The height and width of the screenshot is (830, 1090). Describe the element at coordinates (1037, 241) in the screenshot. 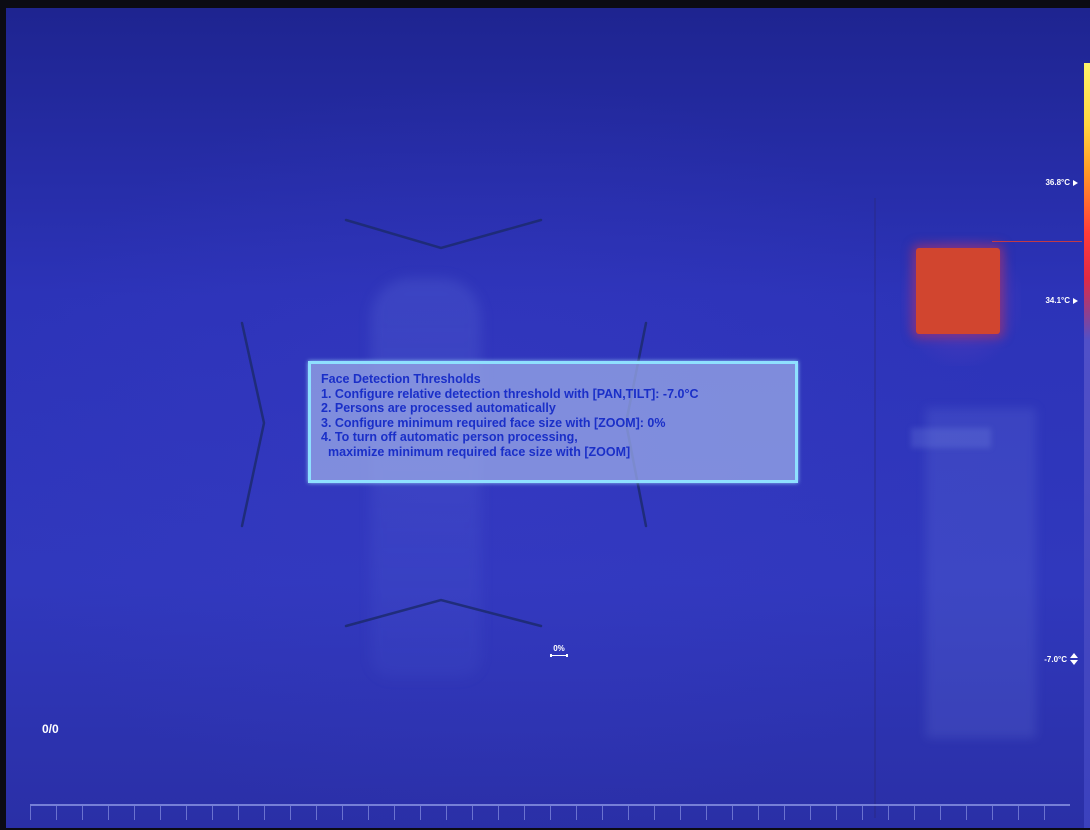

I see `scale-alarm-line` at that location.